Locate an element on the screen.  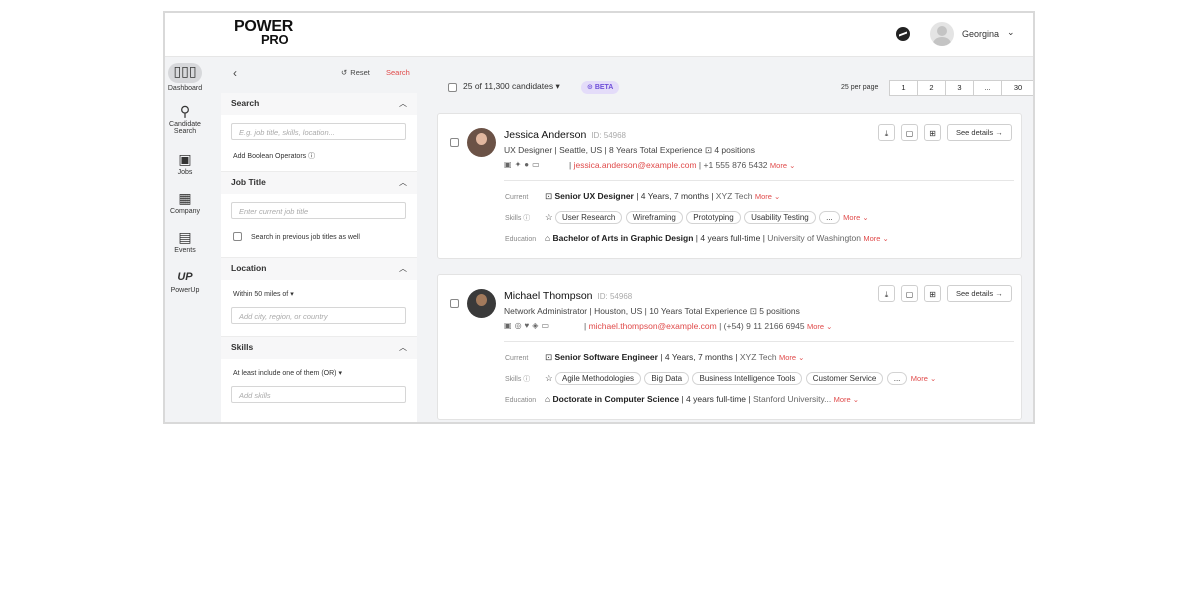
section-header: Skills ︿ is located at coordinates (319, 348).